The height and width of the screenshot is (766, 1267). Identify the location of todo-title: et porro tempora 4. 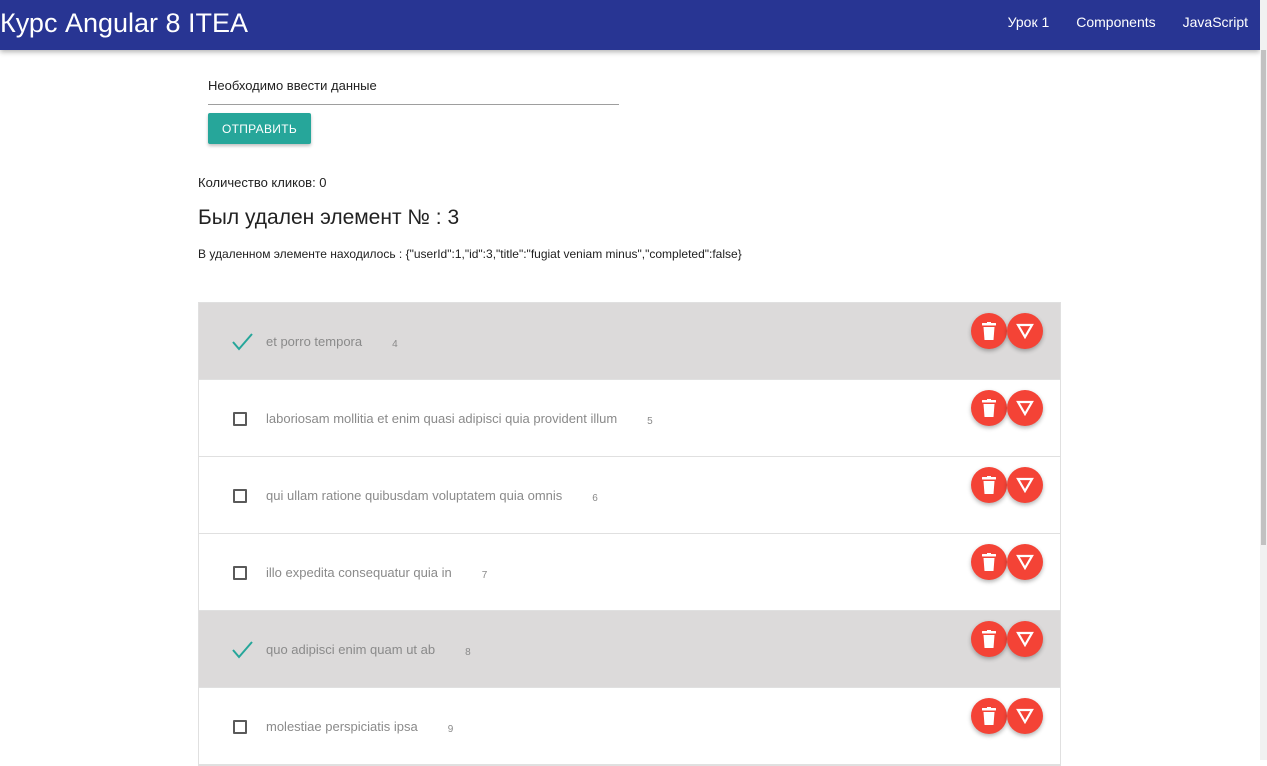
(332, 342).